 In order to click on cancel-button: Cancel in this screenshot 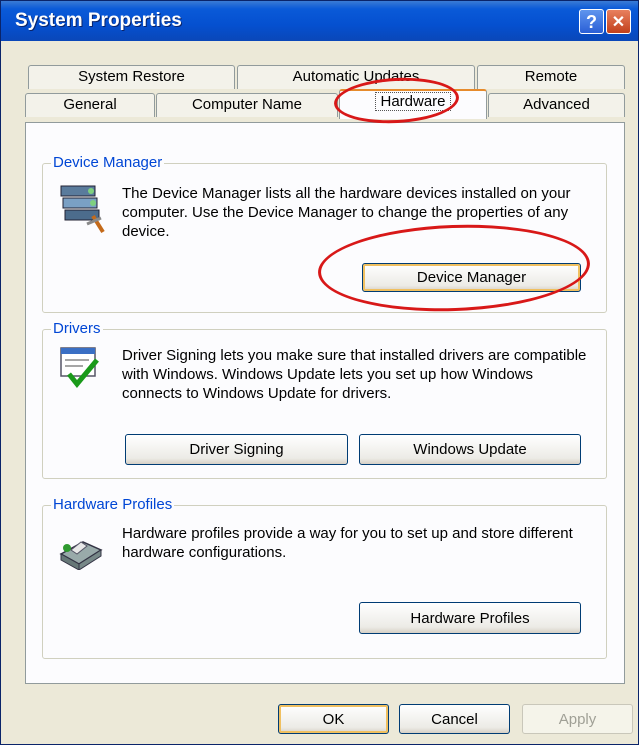, I will do `click(454, 719)`.